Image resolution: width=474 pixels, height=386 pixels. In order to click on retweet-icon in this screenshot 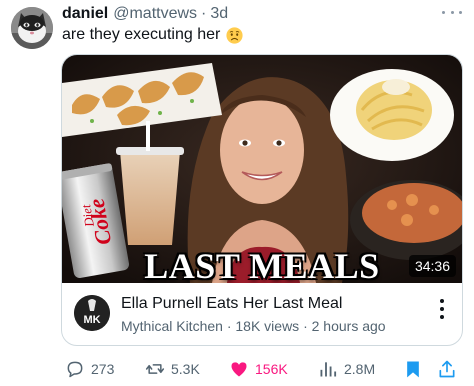, I will do `click(155, 369)`.